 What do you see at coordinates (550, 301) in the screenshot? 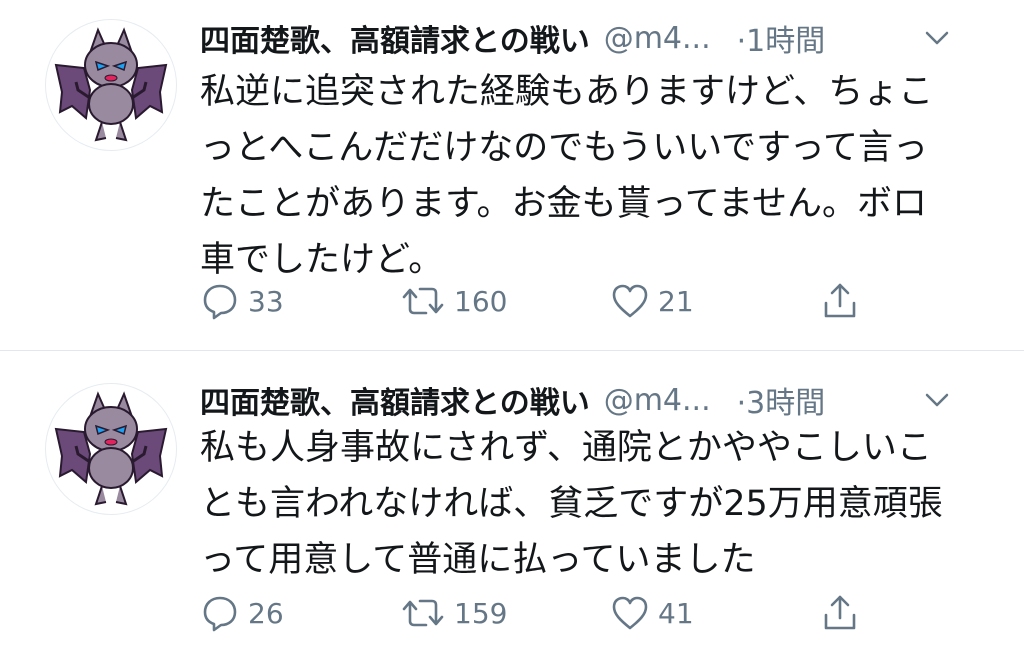
I see `tweet-actions: 33 160 21` at bounding box center [550, 301].